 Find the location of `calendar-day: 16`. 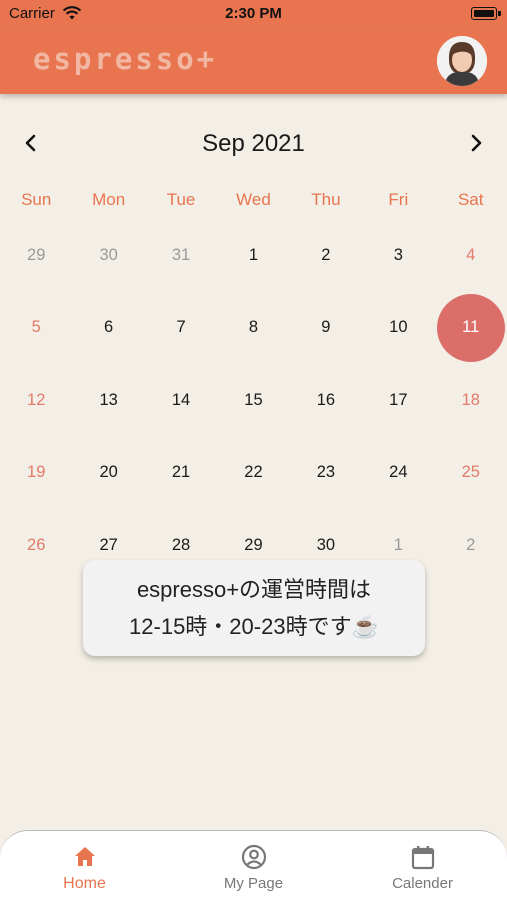

calendar-day: 16 is located at coordinates (326, 400).